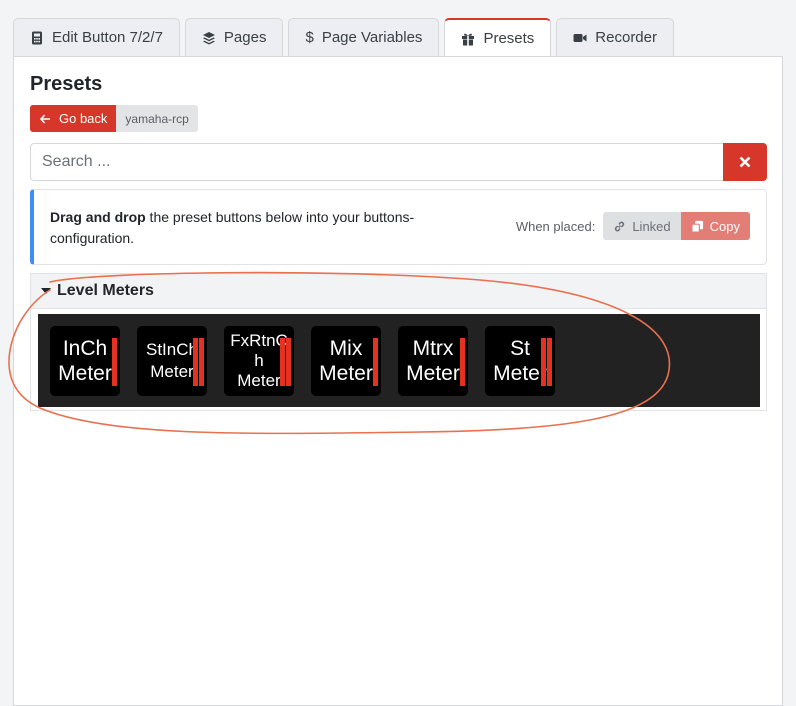 This screenshot has height=706, width=796. I want to click on copy-icon, so click(697, 226).